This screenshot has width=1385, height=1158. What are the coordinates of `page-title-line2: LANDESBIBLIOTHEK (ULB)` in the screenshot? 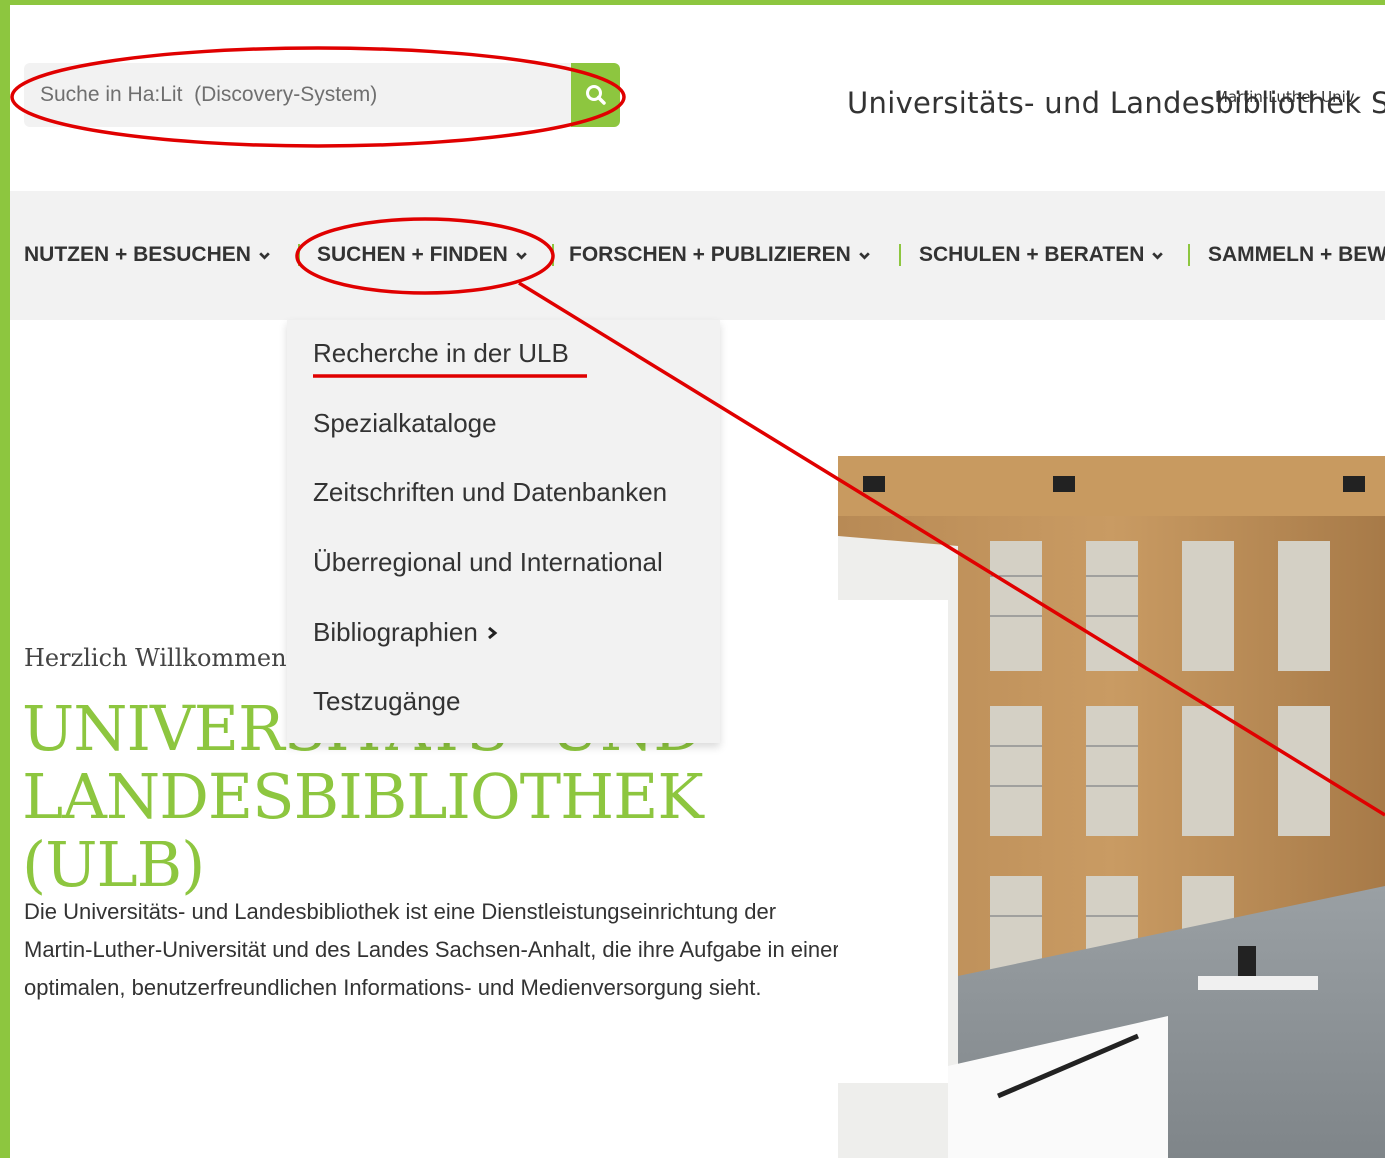 It's located at (363, 830).